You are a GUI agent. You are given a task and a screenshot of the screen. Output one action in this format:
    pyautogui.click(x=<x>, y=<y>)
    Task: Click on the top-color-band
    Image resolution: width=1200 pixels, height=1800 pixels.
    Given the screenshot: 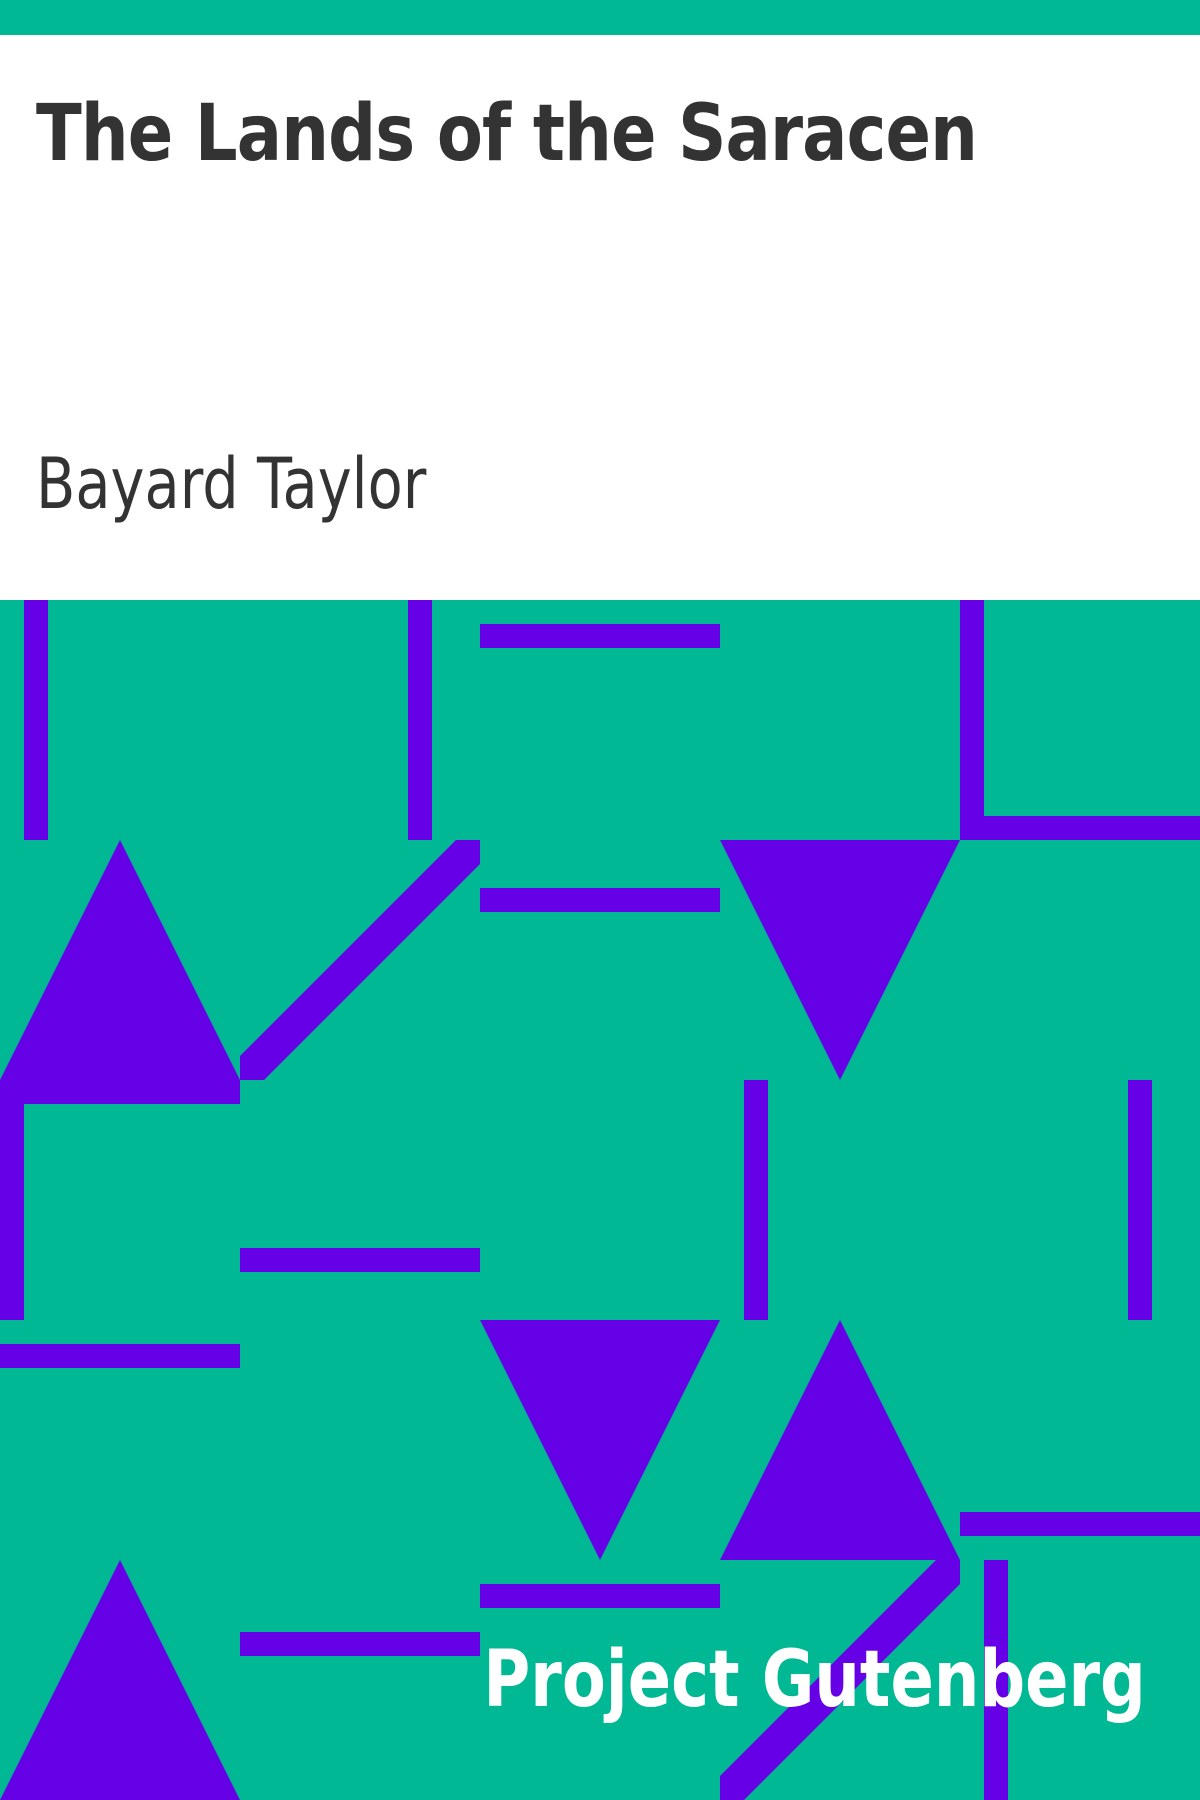 What is the action you would take?
    pyautogui.click(x=600, y=17)
    